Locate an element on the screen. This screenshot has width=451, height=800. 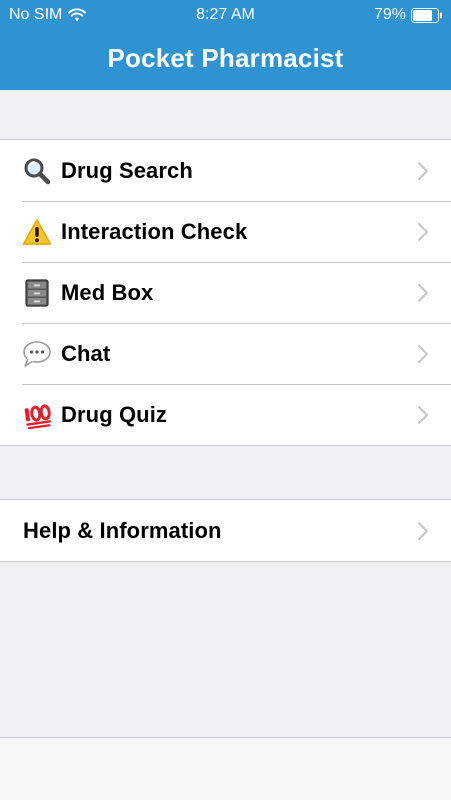
menu-item-help-information: Help & Information is located at coordinates (225, 530).